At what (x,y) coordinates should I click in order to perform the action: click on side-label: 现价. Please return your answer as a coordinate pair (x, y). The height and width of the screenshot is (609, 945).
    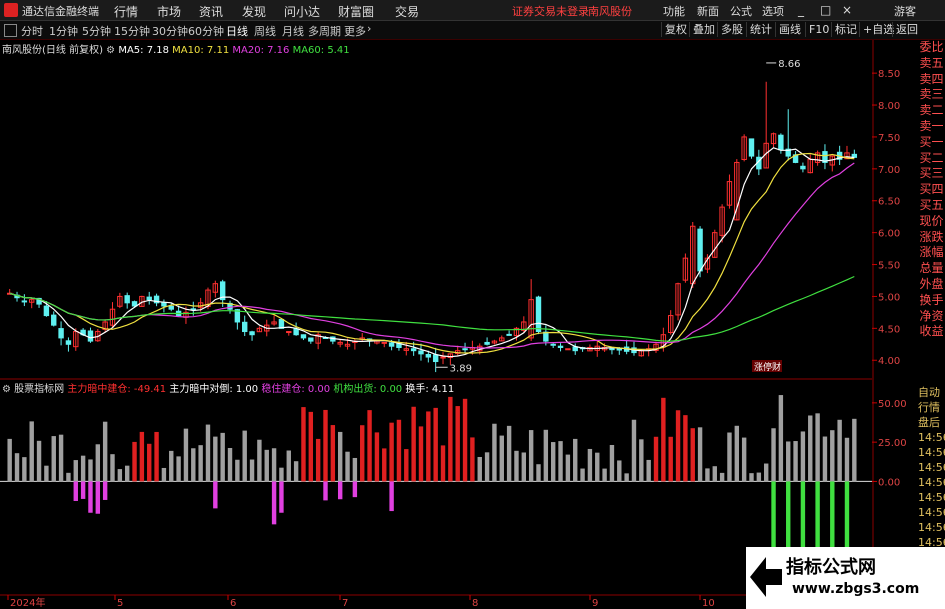
    Looking at the image, I should click on (931, 222).